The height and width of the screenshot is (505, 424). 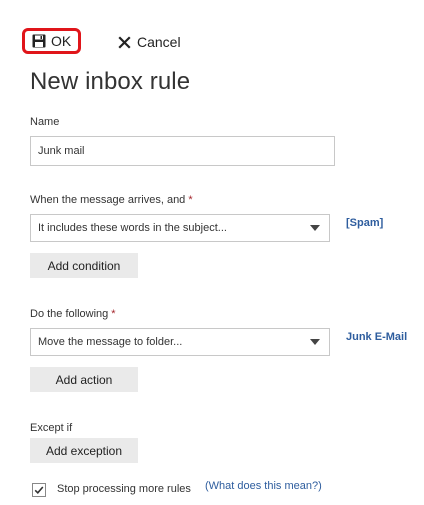 I want to click on stop-processing-label: Stop processing more rules, so click(x=124, y=489).